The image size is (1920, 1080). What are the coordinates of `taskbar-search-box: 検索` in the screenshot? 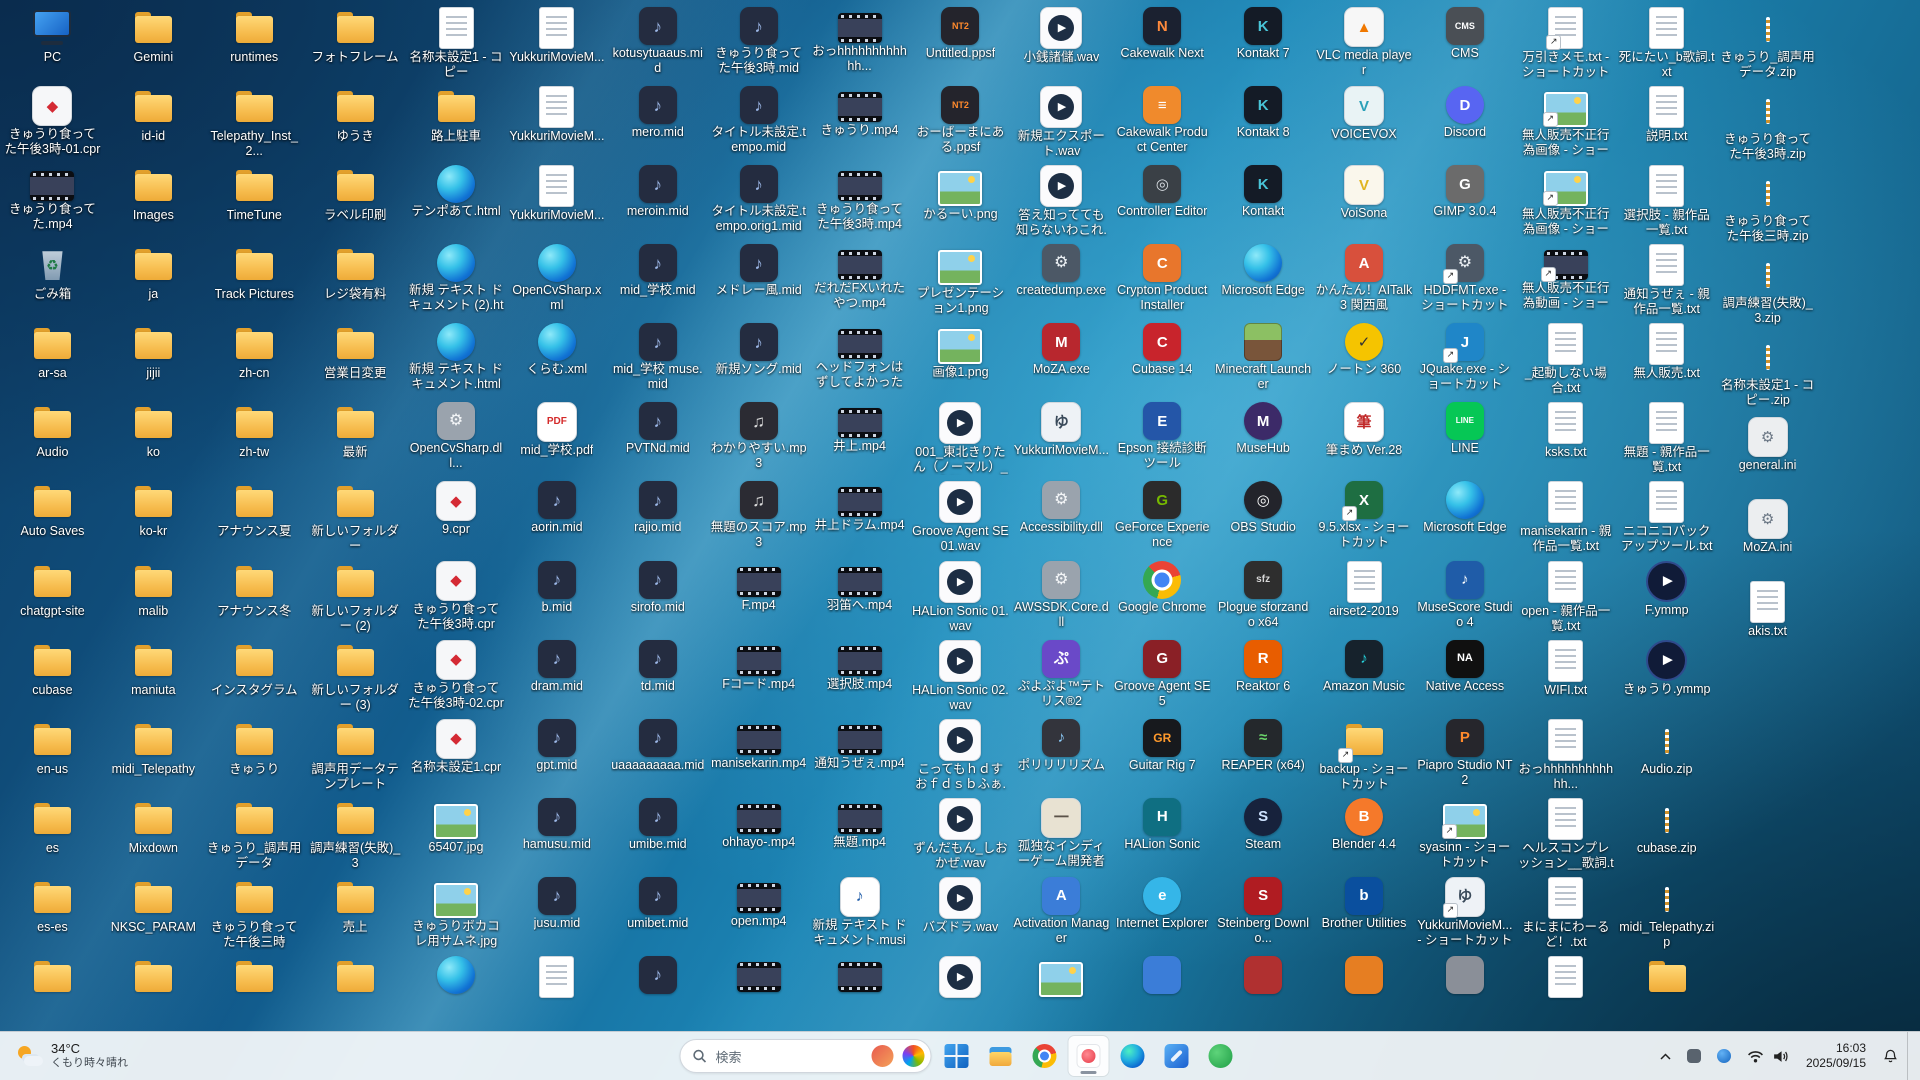 It's located at (805, 1056).